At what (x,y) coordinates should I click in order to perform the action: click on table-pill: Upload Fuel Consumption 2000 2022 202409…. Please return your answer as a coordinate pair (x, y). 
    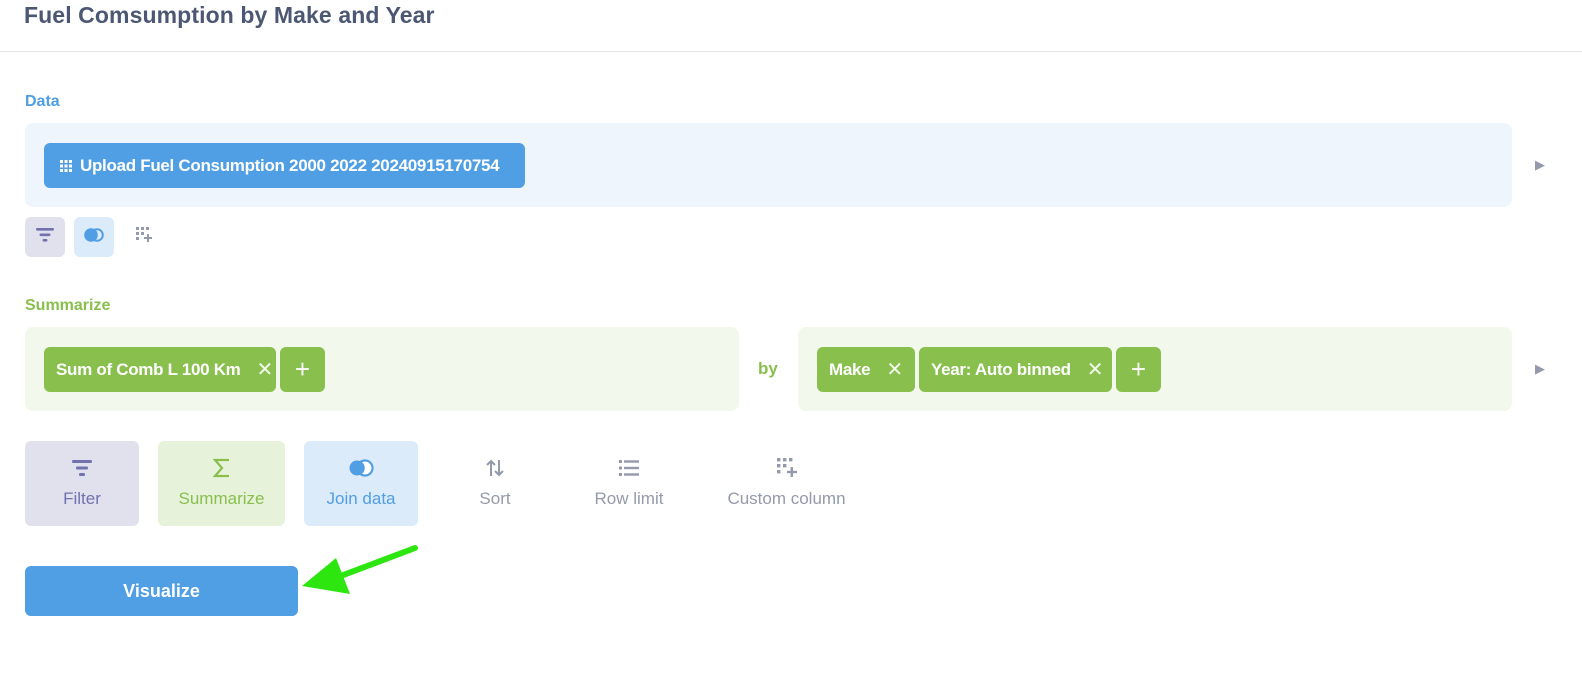
    Looking at the image, I should click on (284, 165).